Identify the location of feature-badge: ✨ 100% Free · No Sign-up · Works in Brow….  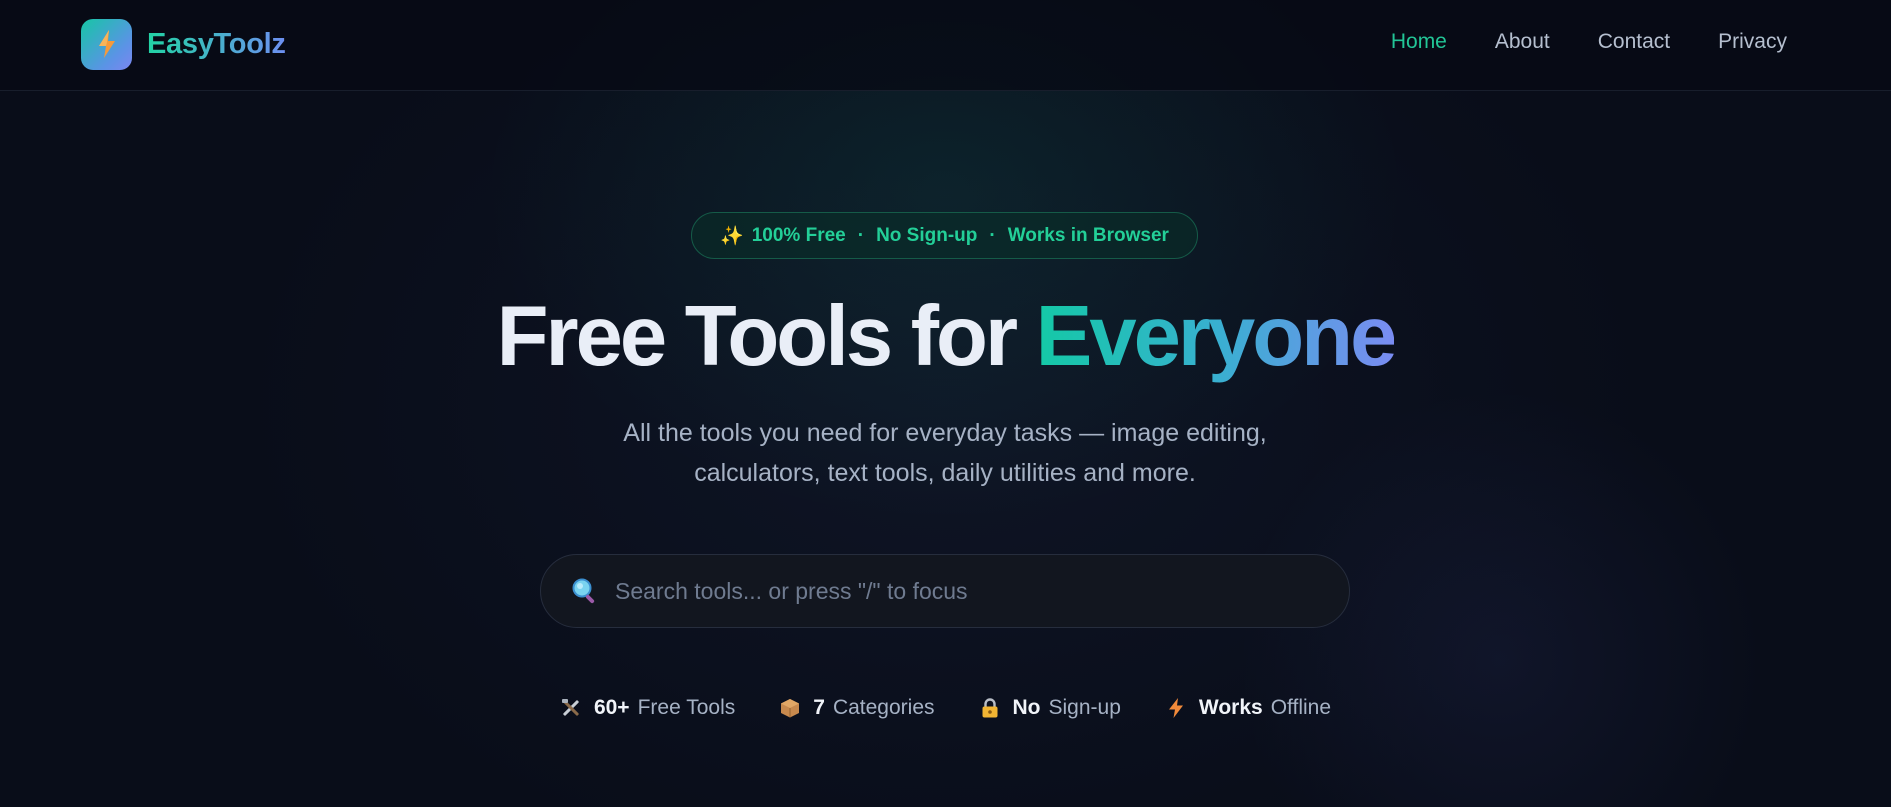
(944, 235).